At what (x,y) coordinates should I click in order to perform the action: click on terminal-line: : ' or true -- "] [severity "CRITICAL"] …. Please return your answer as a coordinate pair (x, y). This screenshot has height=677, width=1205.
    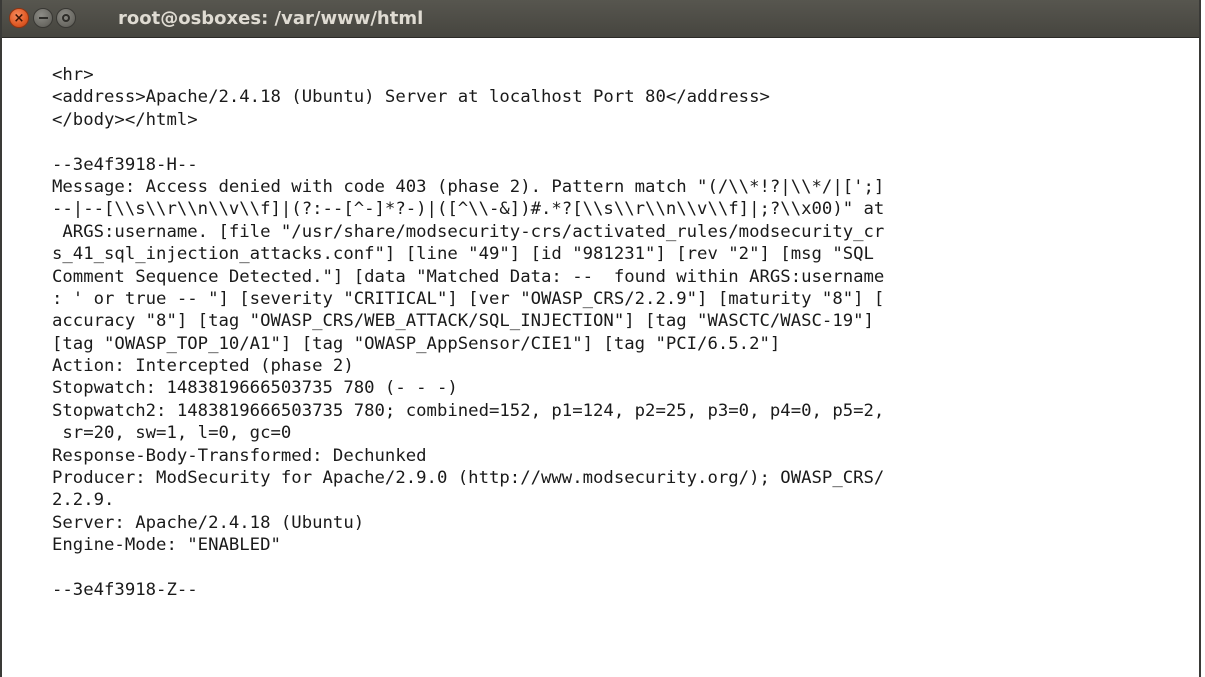
    Looking at the image, I should click on (468, 298).